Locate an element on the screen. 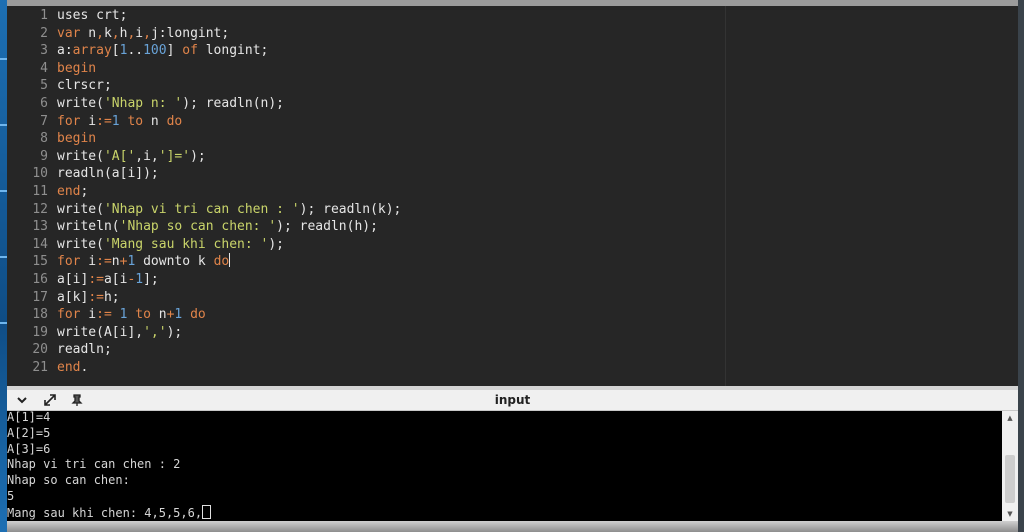  code-line: write('Nhap n: '); readln(n); is located at coordinates (170, 104).